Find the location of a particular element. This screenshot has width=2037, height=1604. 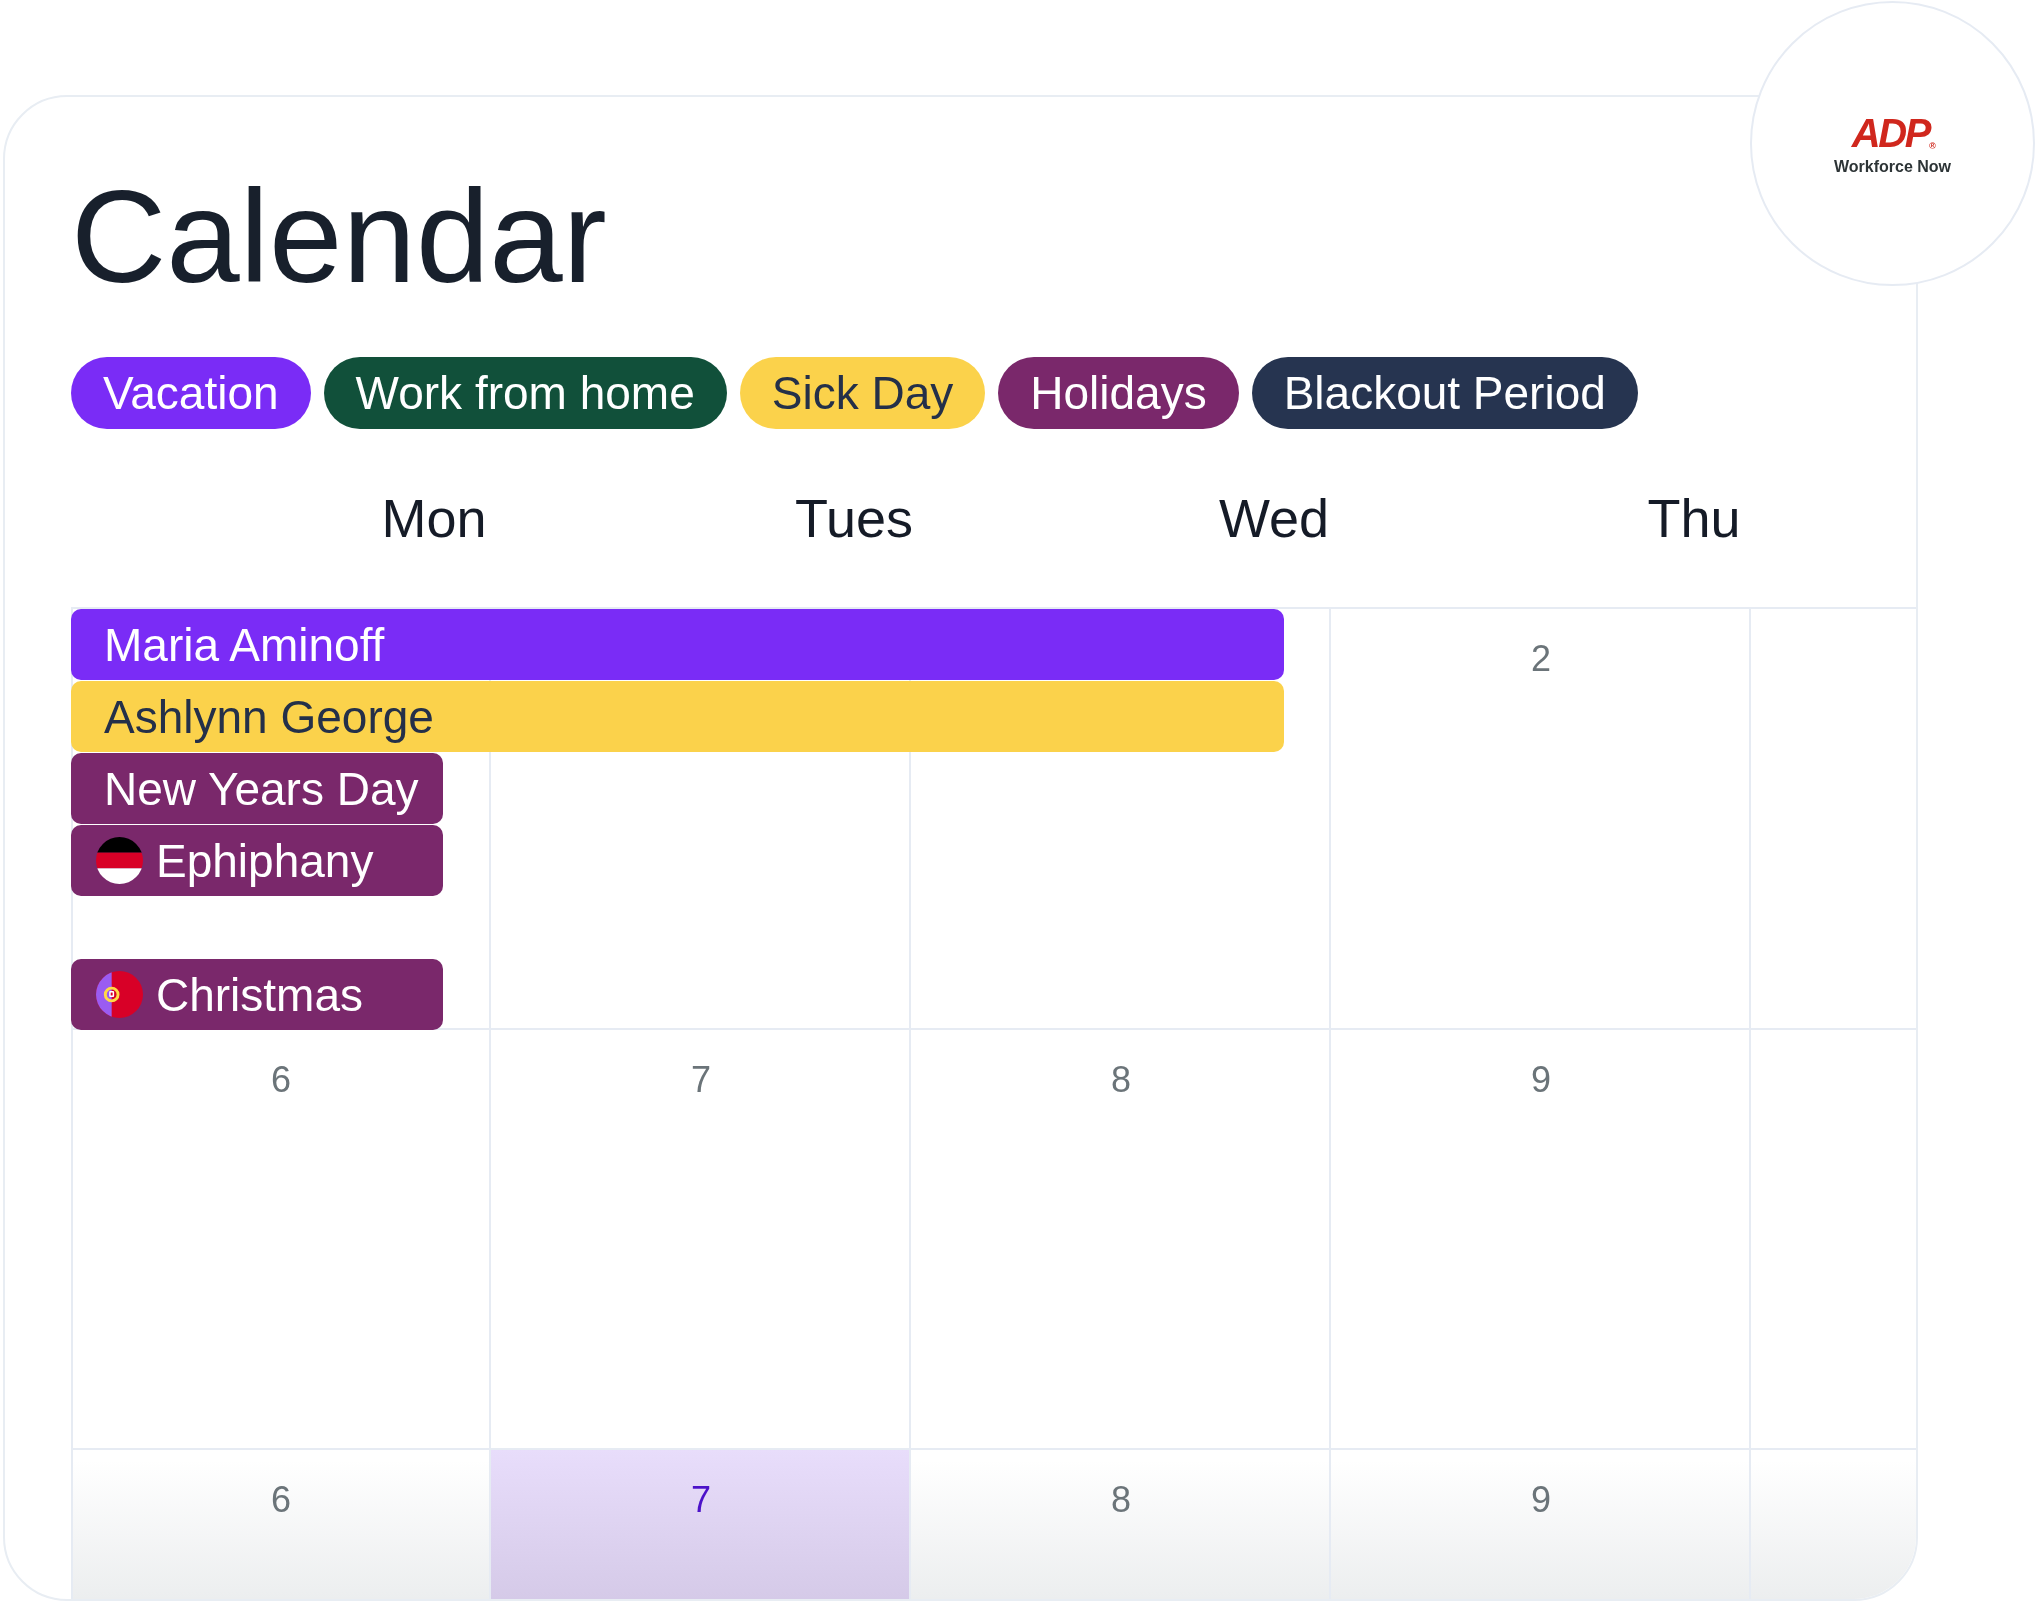

logo-mark: ADP$_{®}$ is located at coordinates (1892, 132).